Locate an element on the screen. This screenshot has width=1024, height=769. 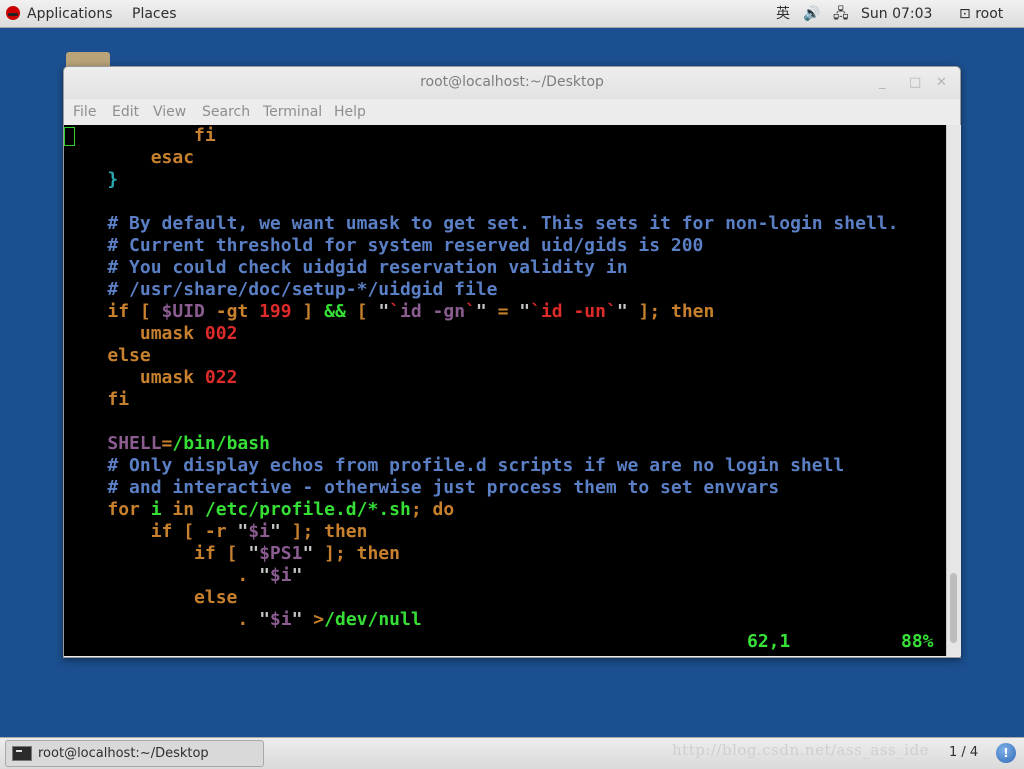
code-token: id -un is located at coordinates (573, 311).